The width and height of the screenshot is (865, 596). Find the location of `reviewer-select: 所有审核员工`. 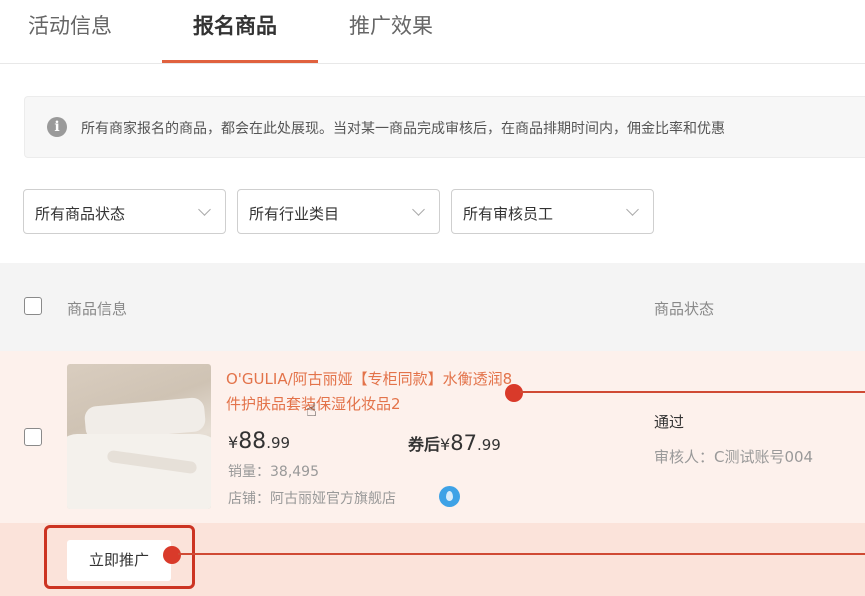

reviewer-select: 所有审核员工 is located at coordinates (552, 211).